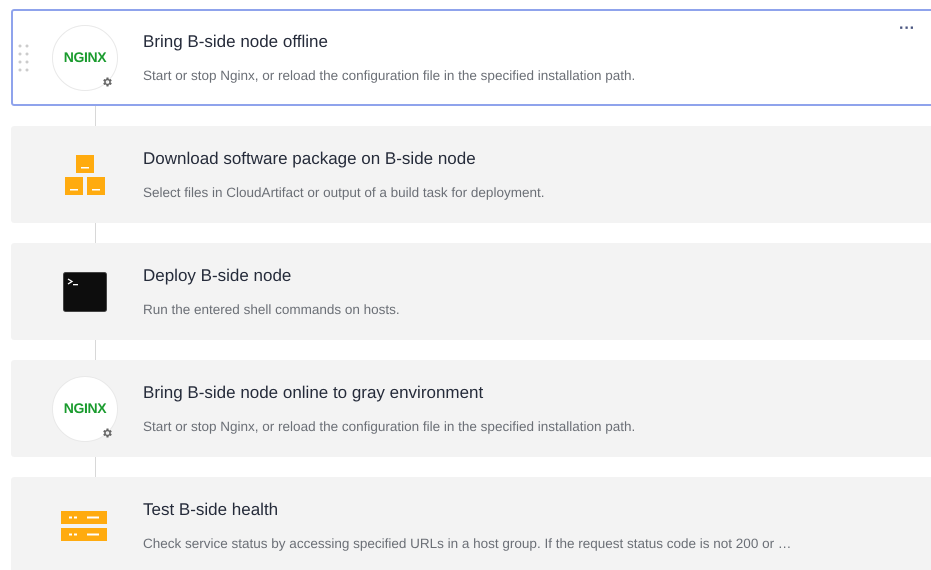 The height and width of the screenshot is (570, 931). Describe the element at coordinates (343, 193) in the screenshot. I see `step-description: Select files in CloudArtifact or output of a build task for deployment.` at that location.